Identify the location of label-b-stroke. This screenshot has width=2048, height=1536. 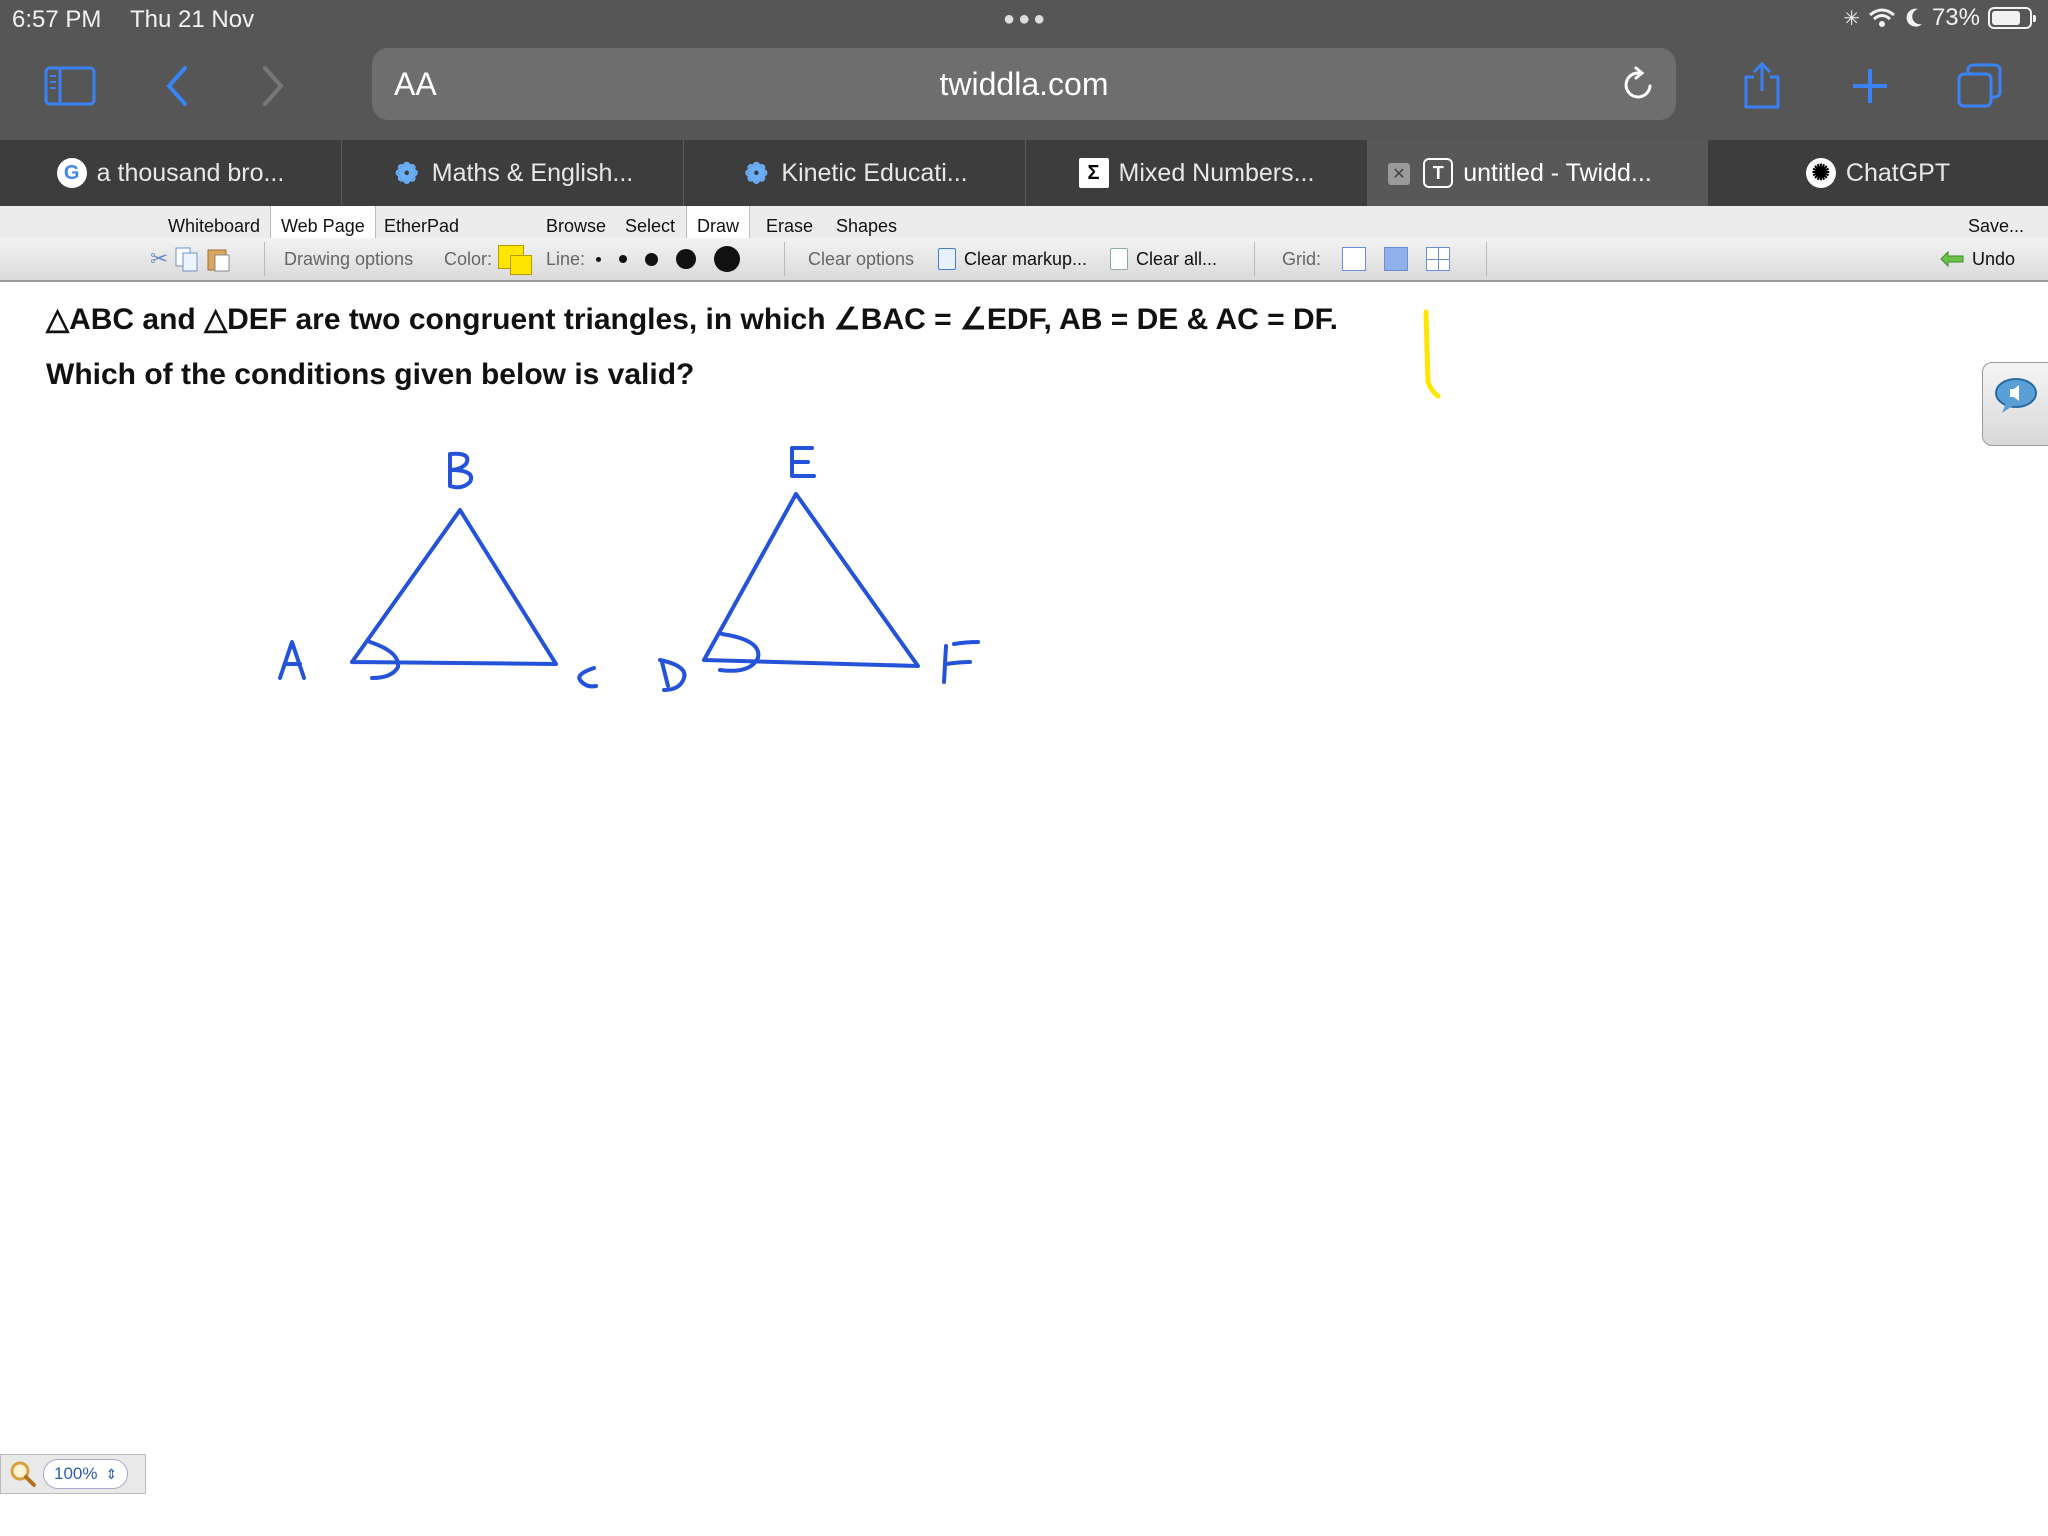
(460, 470).